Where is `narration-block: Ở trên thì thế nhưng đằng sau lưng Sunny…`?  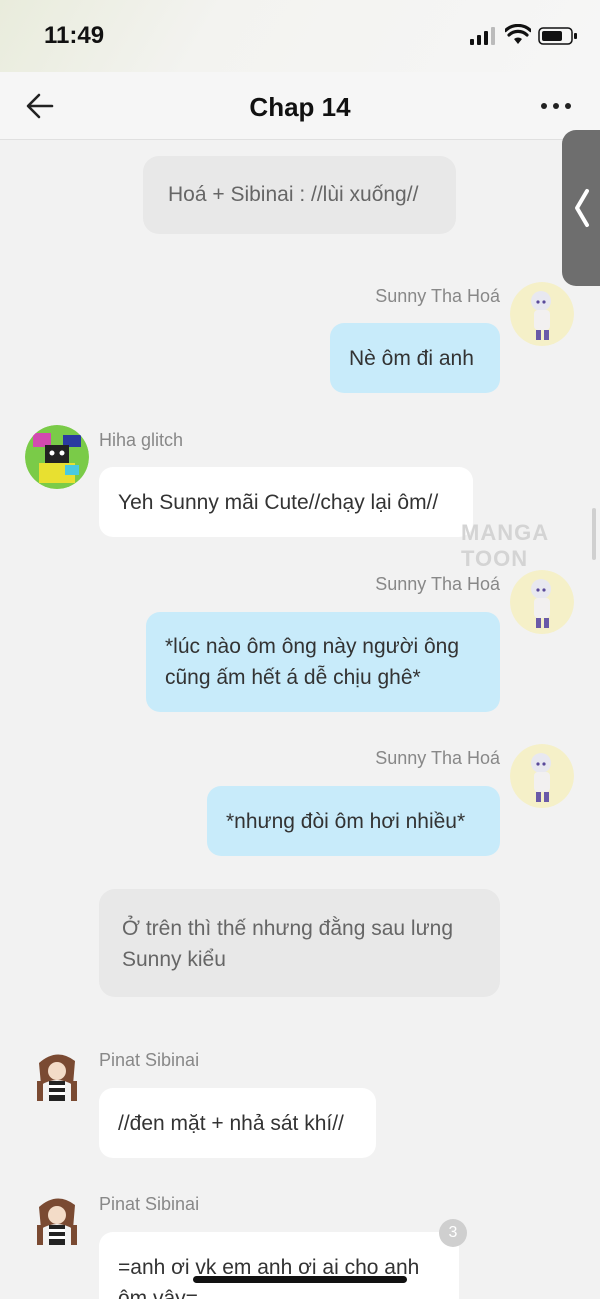
narration-block: Ở trên thì thế nhưng đằng sau lưng Sunny… is located at coordinates (299, 943).